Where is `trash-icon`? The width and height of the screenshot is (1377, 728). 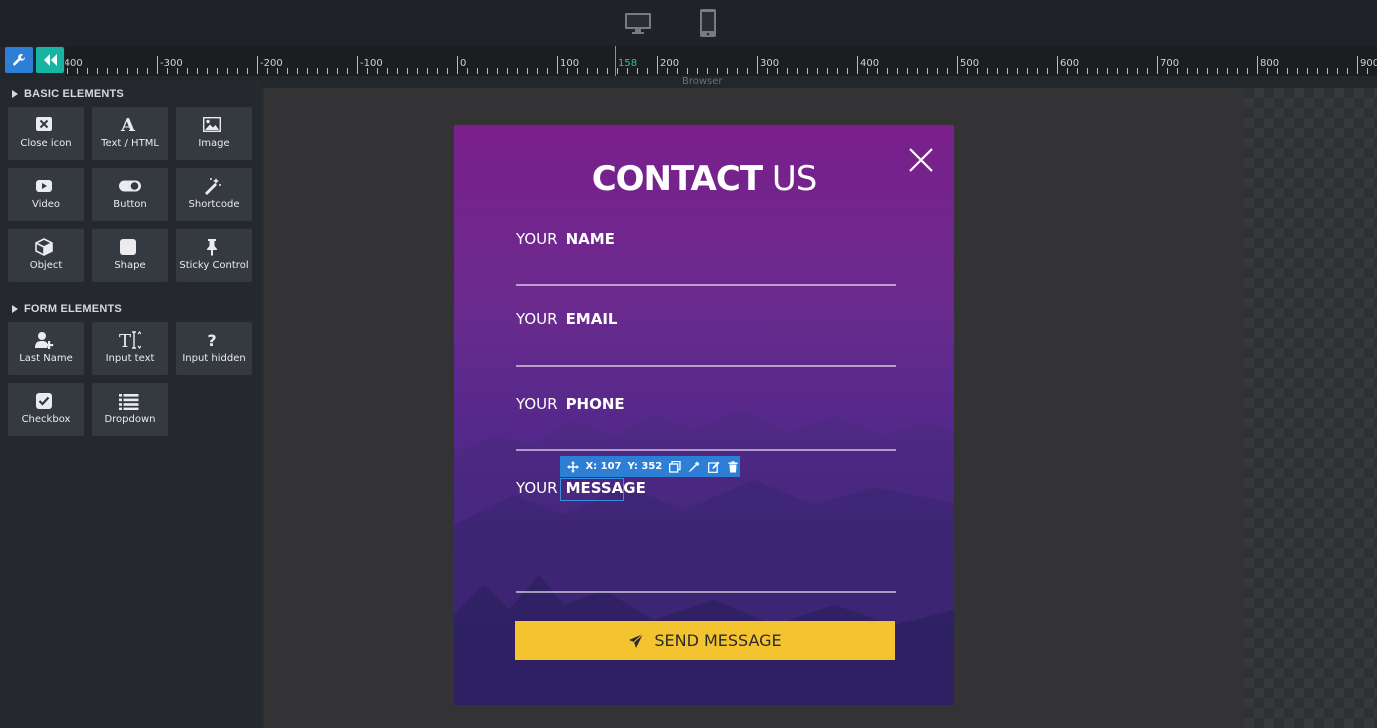
trash-icon is located at coordinates (733, 467).